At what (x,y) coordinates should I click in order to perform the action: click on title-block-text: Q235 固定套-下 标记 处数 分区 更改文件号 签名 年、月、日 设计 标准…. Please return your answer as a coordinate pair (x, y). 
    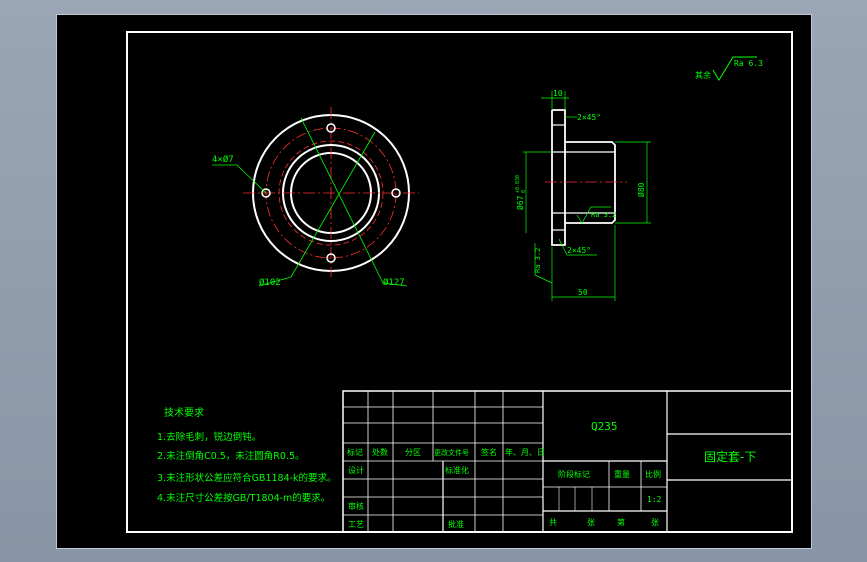
    Looking at the image, I should click on (551, 474).